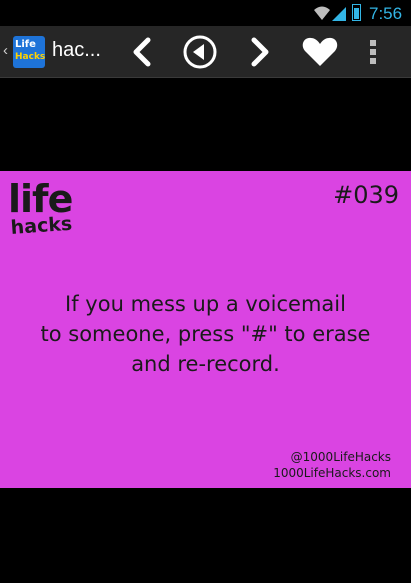 Image resolution: width=411 pixels, height=583 pixels. I want to click on play-button, so click(200, 52).